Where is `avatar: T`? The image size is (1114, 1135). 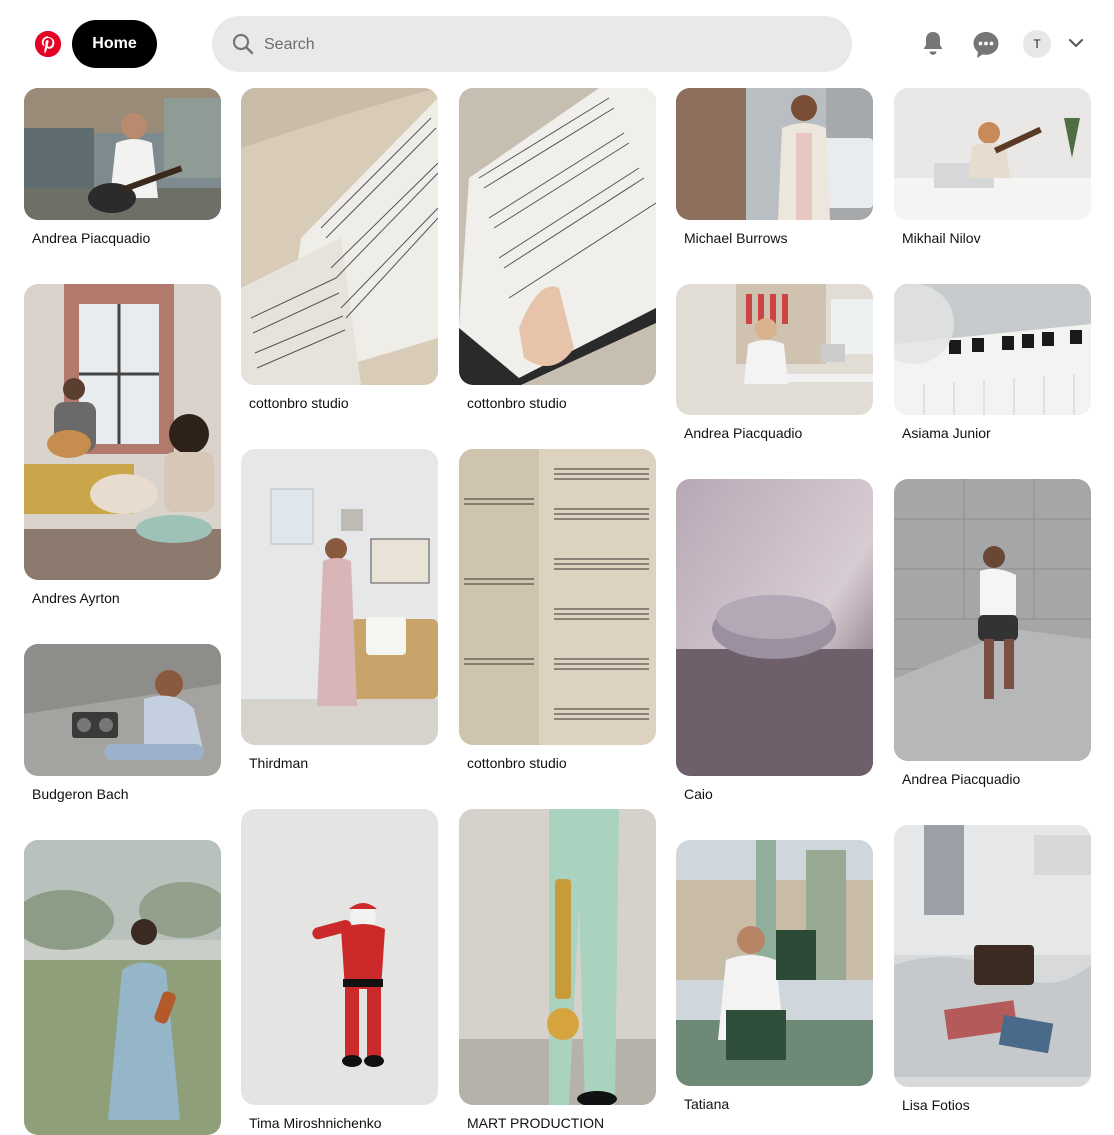 avatar: T is located at coordinates (1037, 44).